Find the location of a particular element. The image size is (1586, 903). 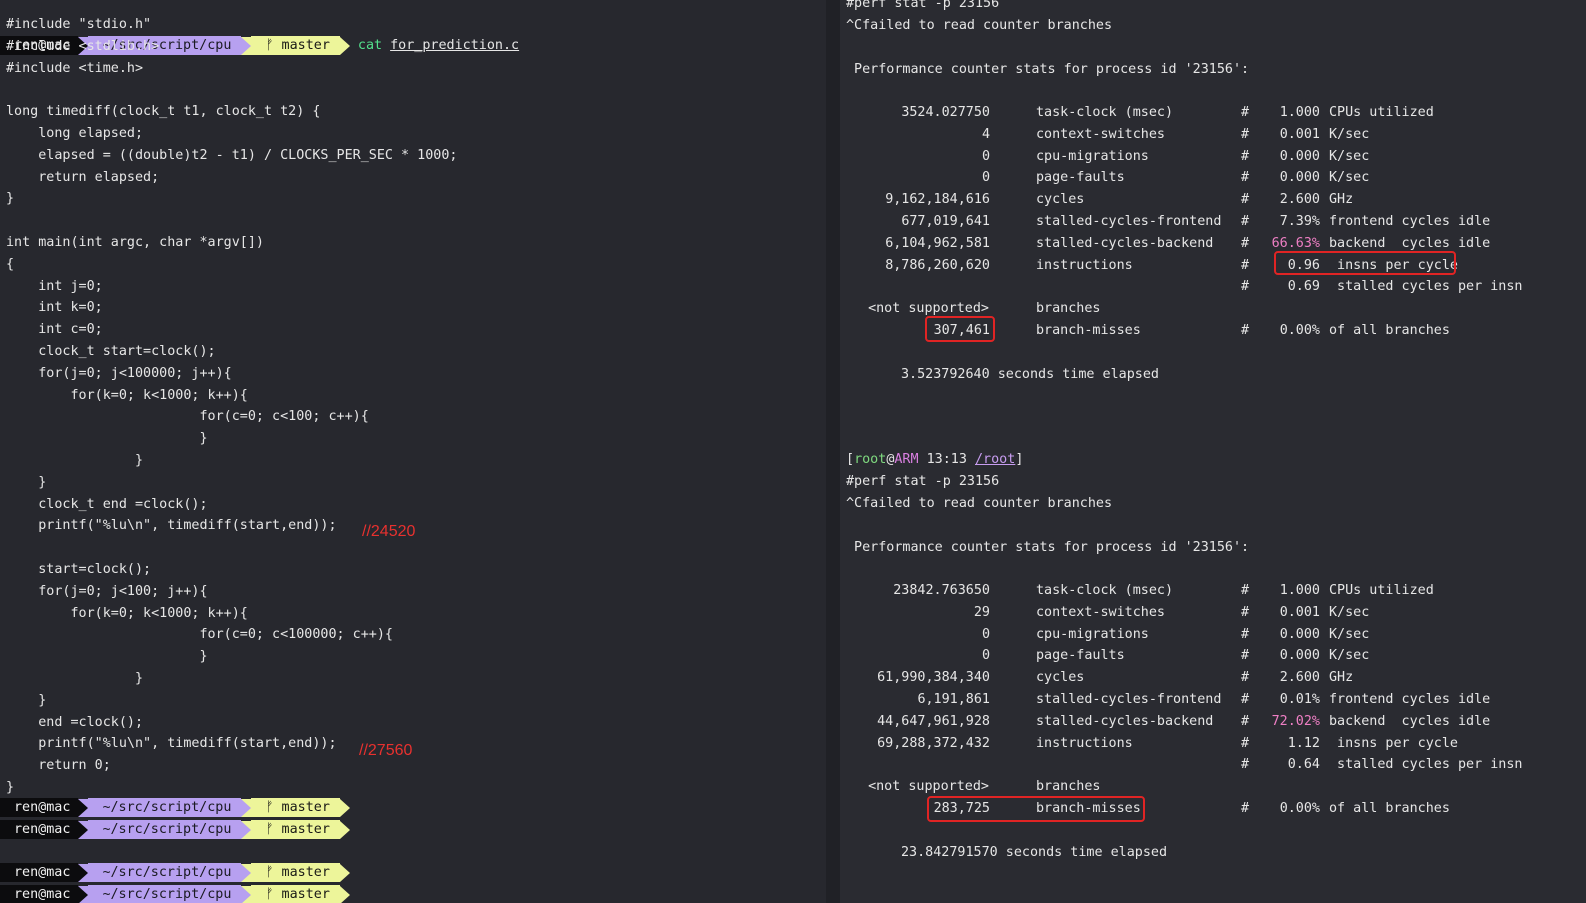

stat-value: 6,104,962,581 is located at coordinates (937, 243).